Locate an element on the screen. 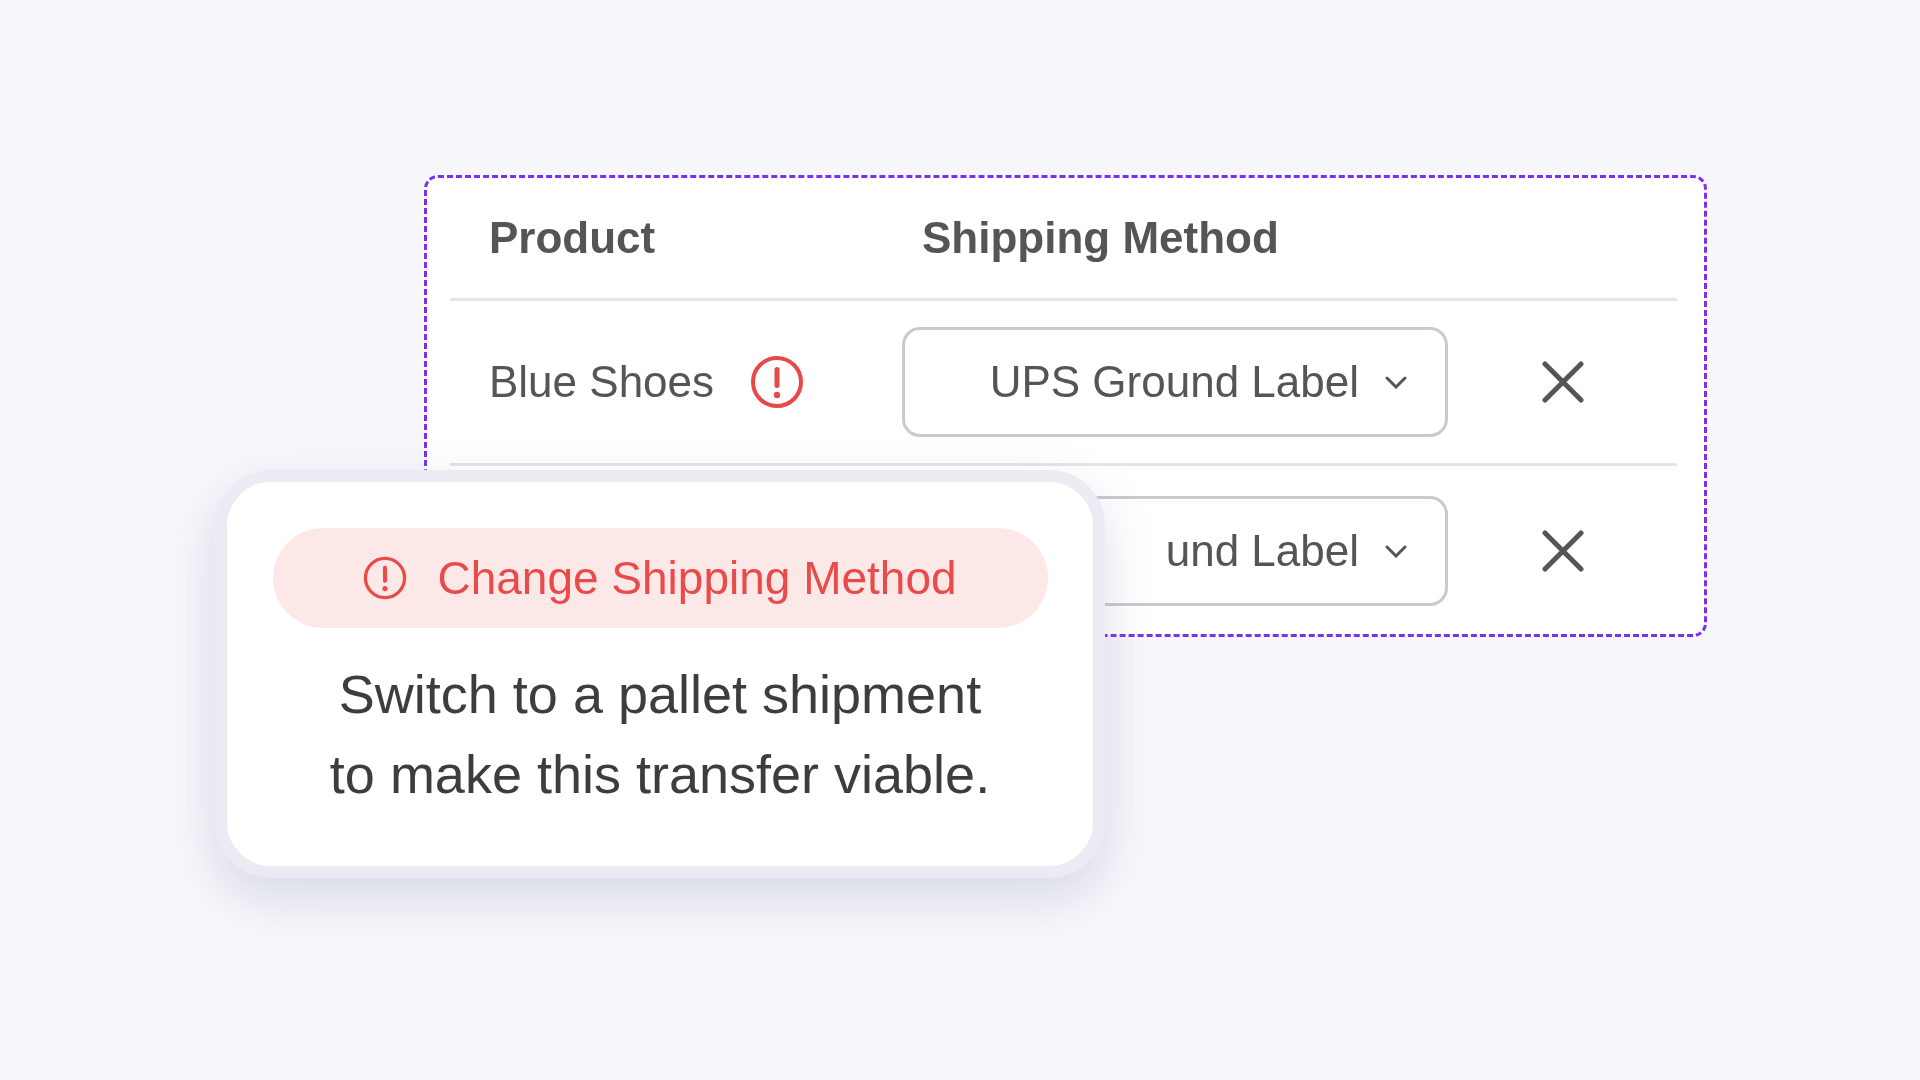 This screenshot has width=1920, height=1080. product-name: Blue Shoes is located at coordinates (602, 382).